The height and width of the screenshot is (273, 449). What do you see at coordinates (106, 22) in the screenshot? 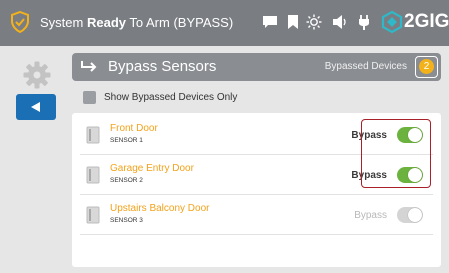
I see `status-ready: Ready` at bounding box center [106, 22].